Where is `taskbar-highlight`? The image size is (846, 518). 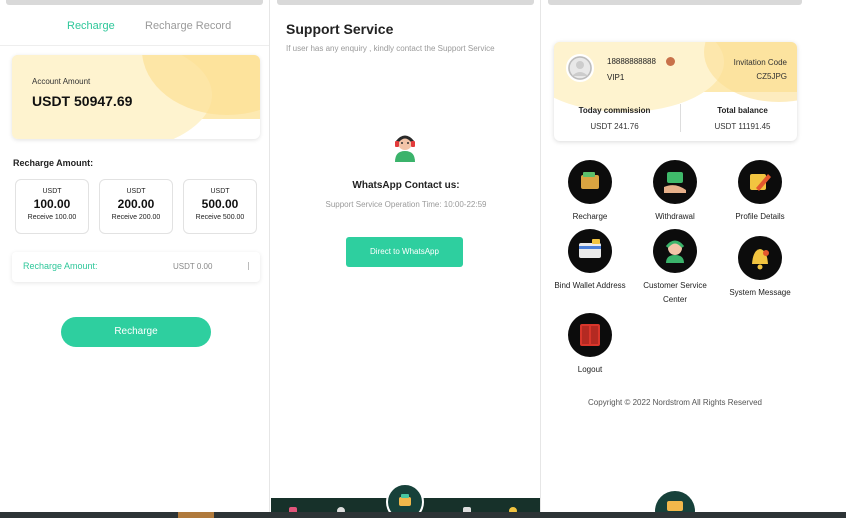 taskbar-highlight is located at coordinates (196, 515).